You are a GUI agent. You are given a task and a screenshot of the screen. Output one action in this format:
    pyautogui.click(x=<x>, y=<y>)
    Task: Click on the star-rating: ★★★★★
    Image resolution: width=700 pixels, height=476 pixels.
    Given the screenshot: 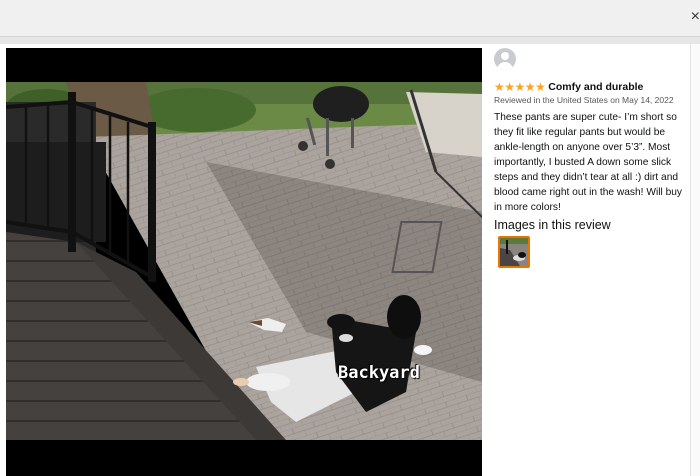 What is the action you would take?
    pyautogui.click(x=520, y=87)
    